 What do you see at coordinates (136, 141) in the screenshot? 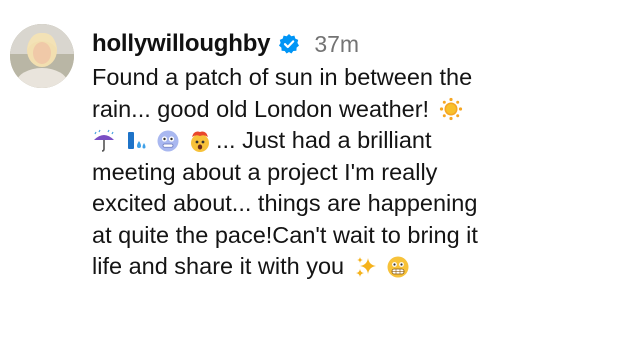
I see `sweat-droplets-emoji-icon` at bounding box center [136, 141].